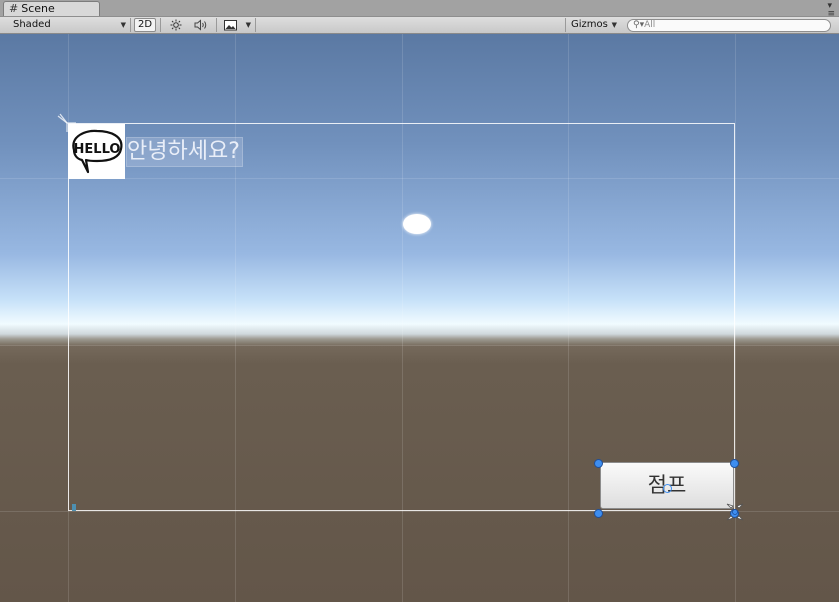 This screenshot has height=602, width=839. What do you see at coordinates (32, 24) in the screenshot?
I see `draw-mode-label: Shaded` at bounding box center [32, 24].